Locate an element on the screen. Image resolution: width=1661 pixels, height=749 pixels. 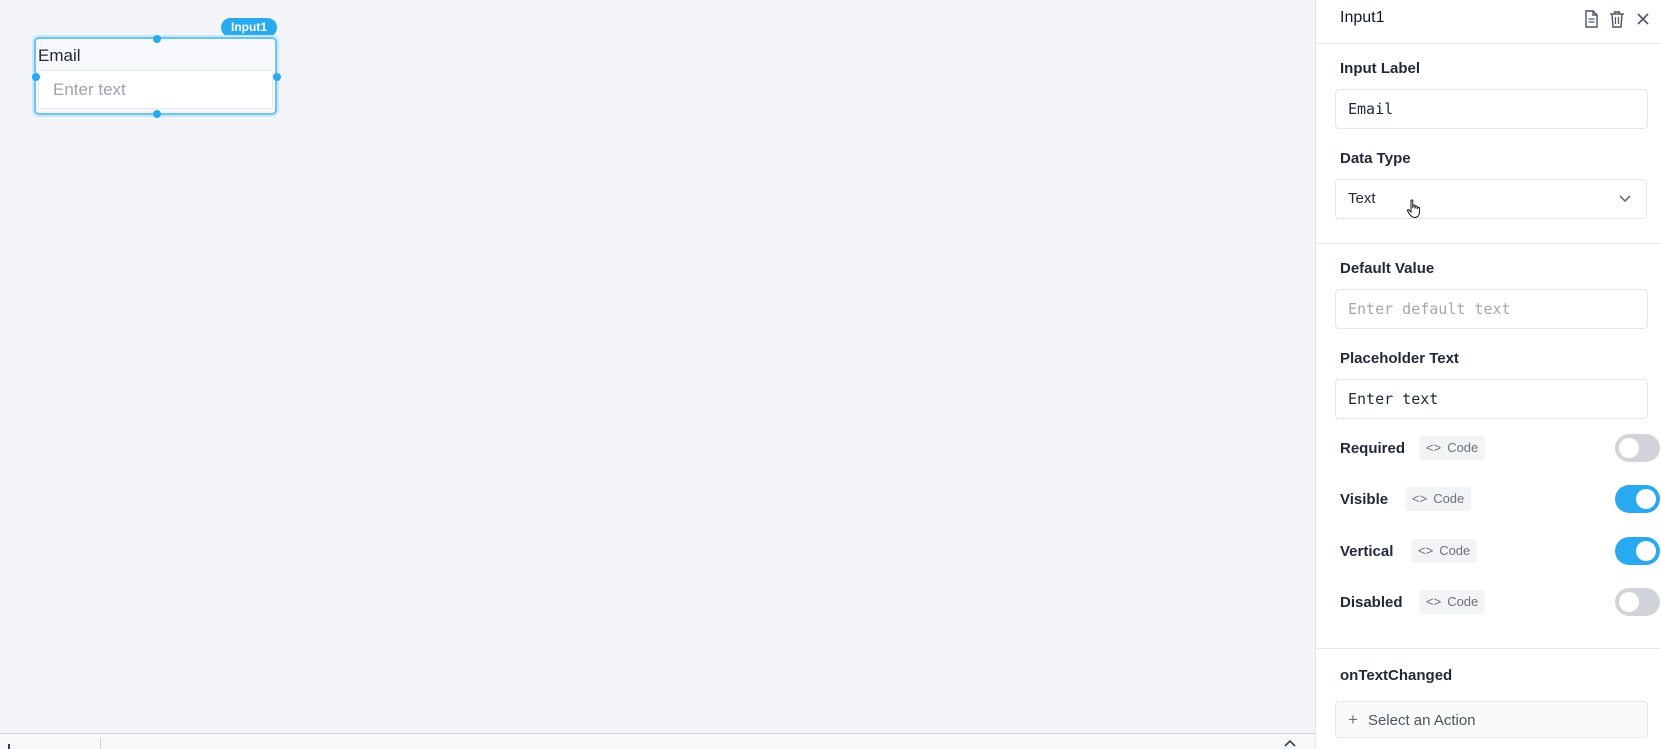
vertical-toggle is located at coordinates (1637, 551).